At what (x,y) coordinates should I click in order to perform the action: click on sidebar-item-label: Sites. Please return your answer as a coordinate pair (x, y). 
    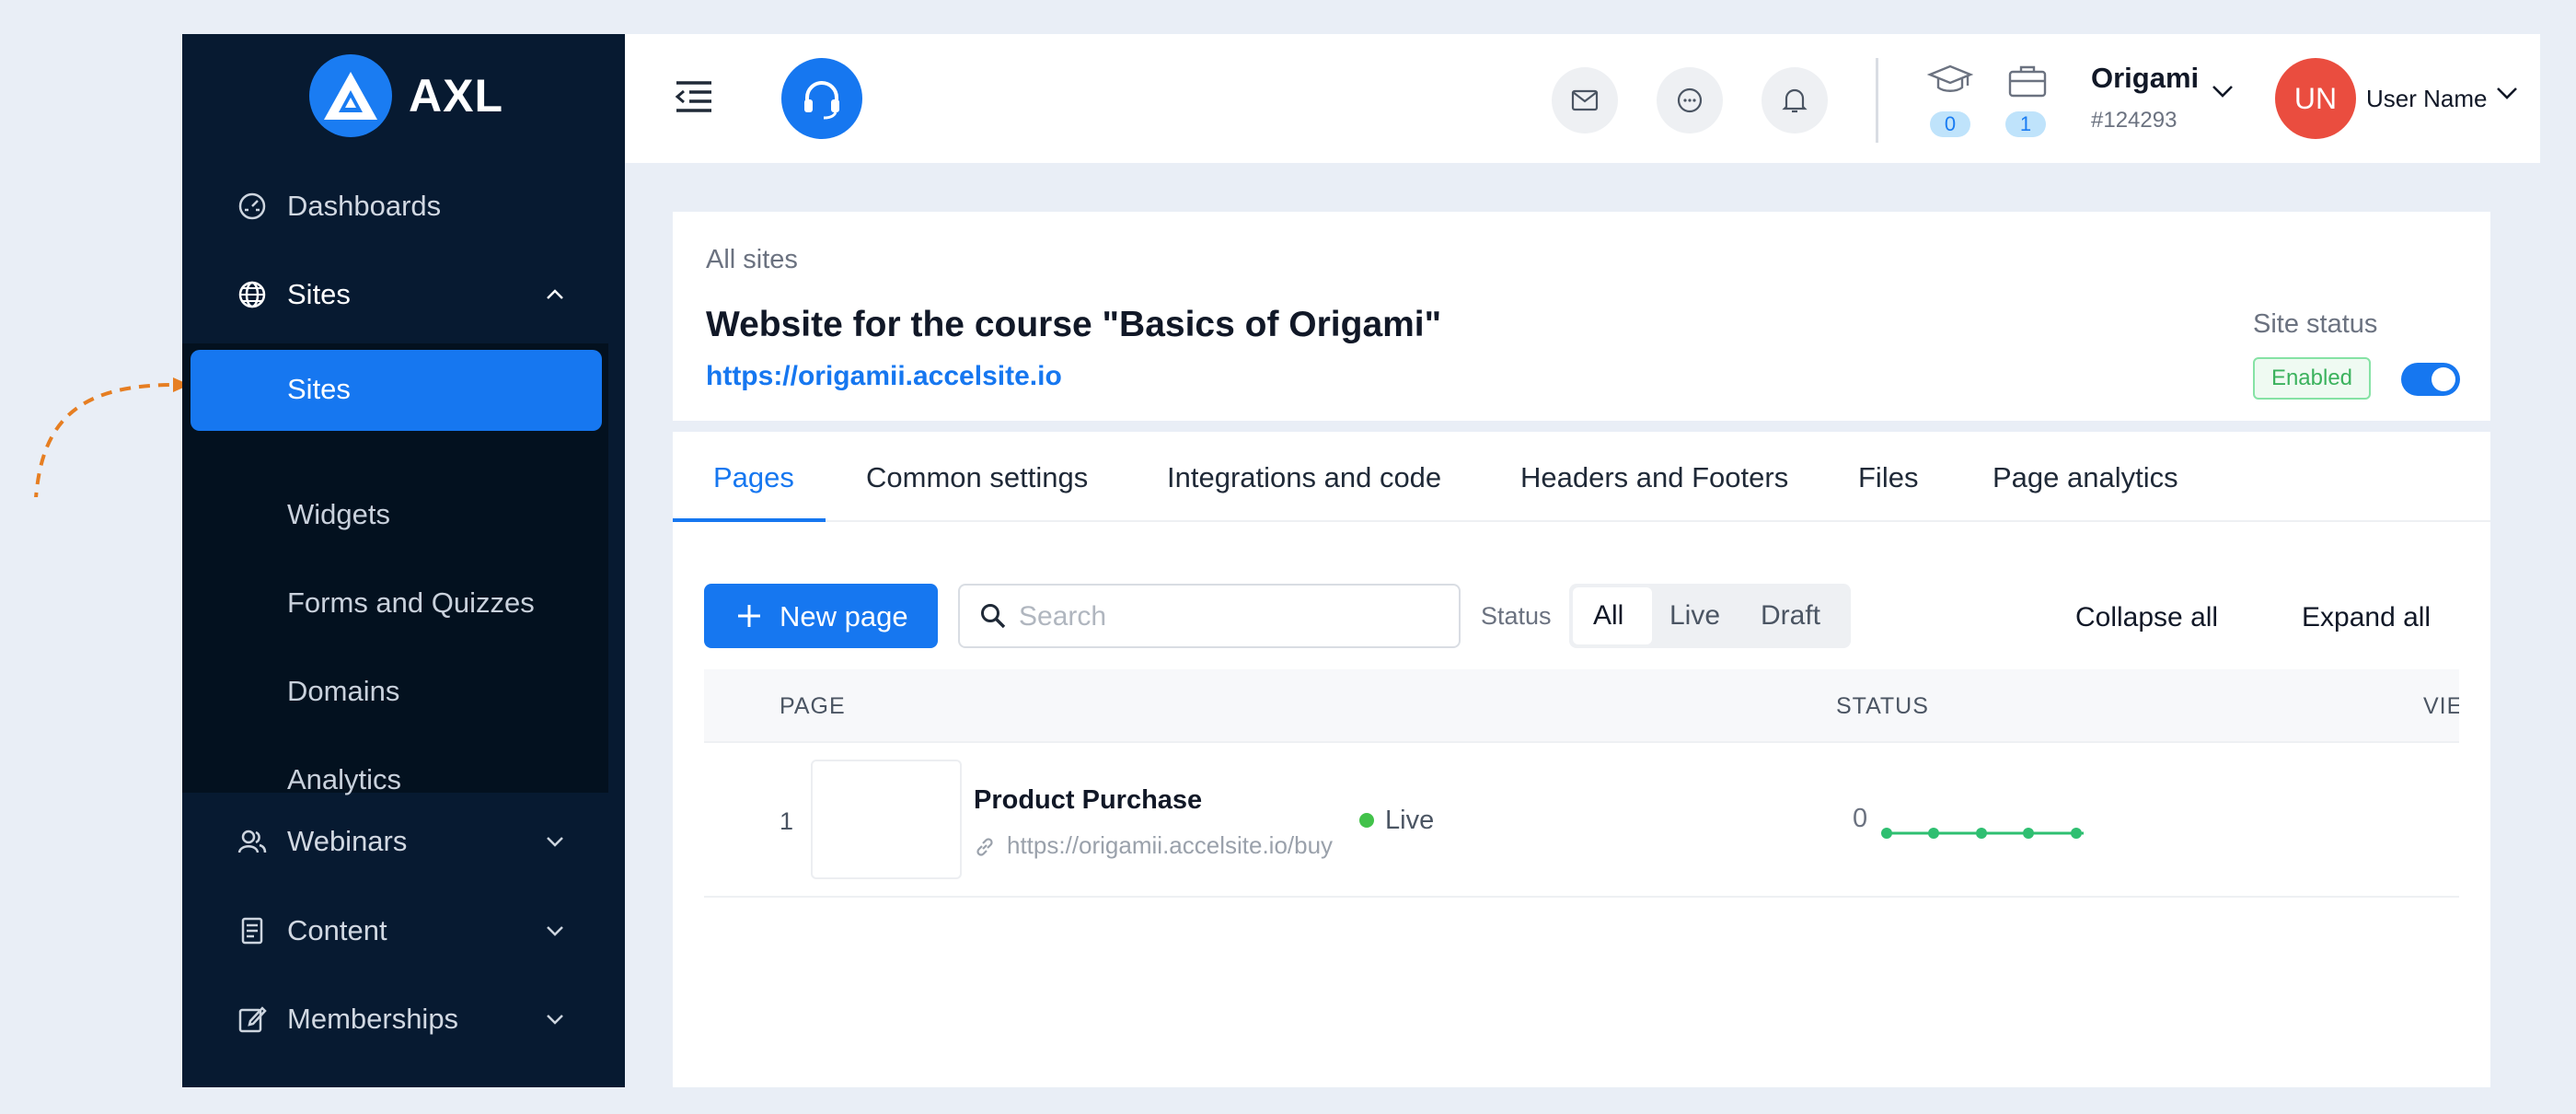
    Looking at the image, I should click on (319, 294).